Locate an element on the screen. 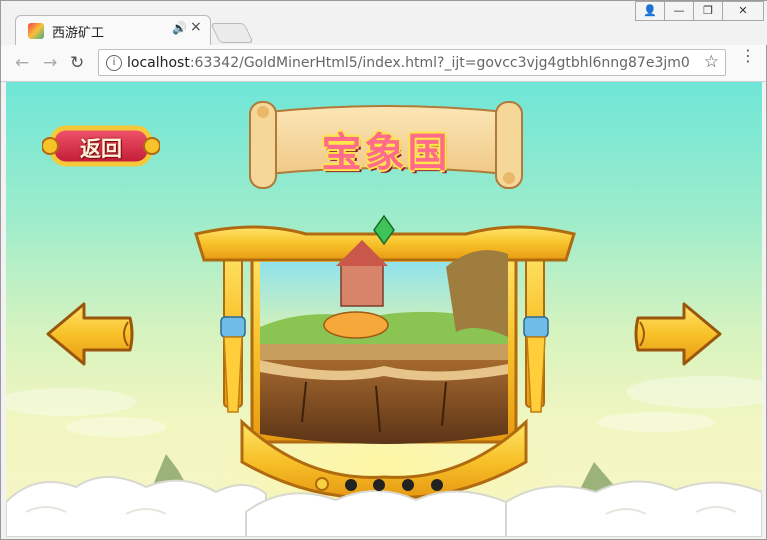 This screenshot has width=767, height=540. back-button: 返回 is located at coordinates (101, 146).